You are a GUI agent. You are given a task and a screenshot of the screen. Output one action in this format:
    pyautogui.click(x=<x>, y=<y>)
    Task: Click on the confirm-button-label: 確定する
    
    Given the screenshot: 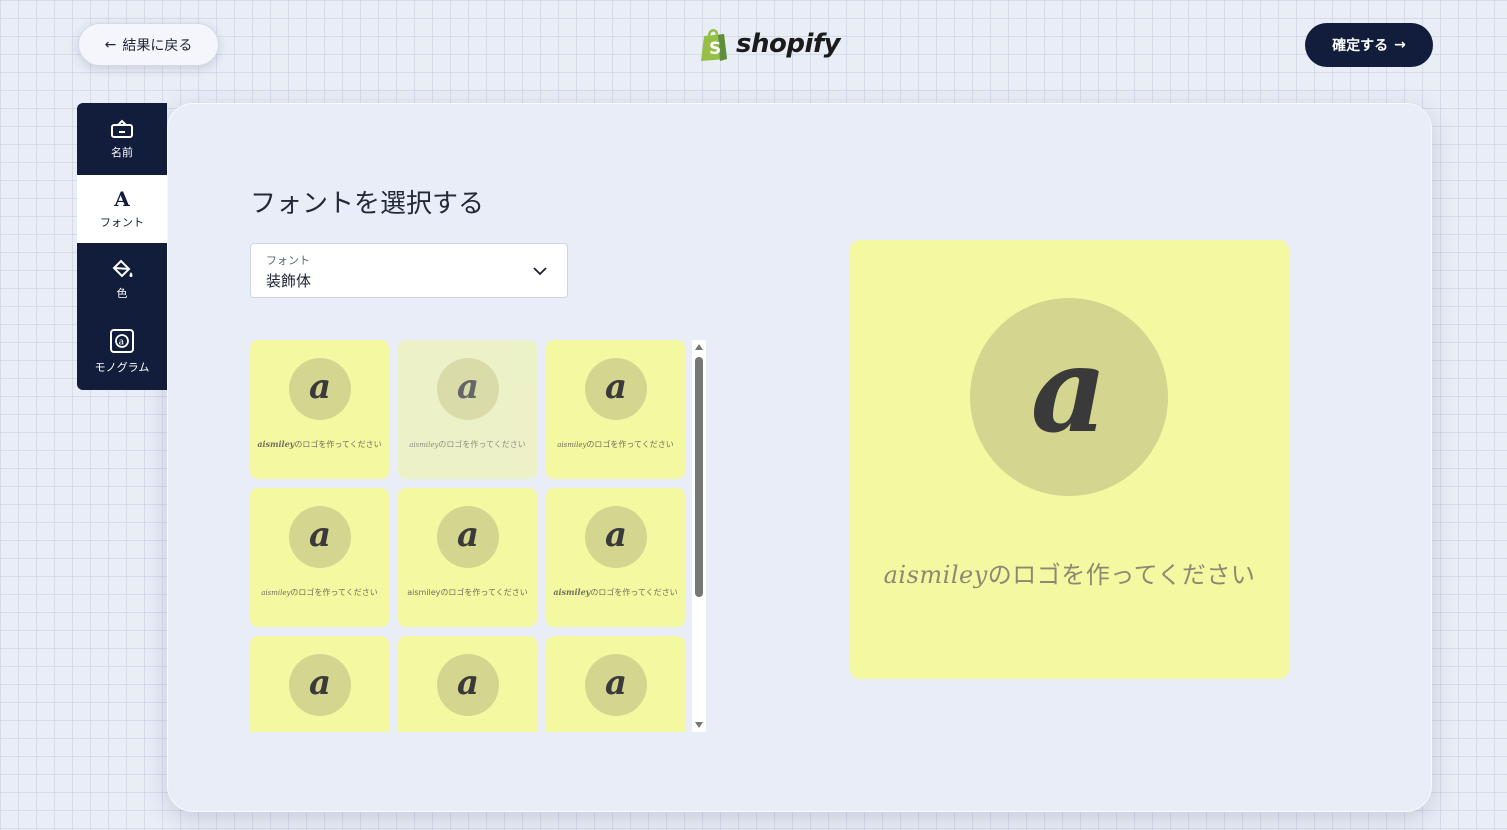 What is the action you would take?
    pyautogui.click(x=1360, y=46)
    